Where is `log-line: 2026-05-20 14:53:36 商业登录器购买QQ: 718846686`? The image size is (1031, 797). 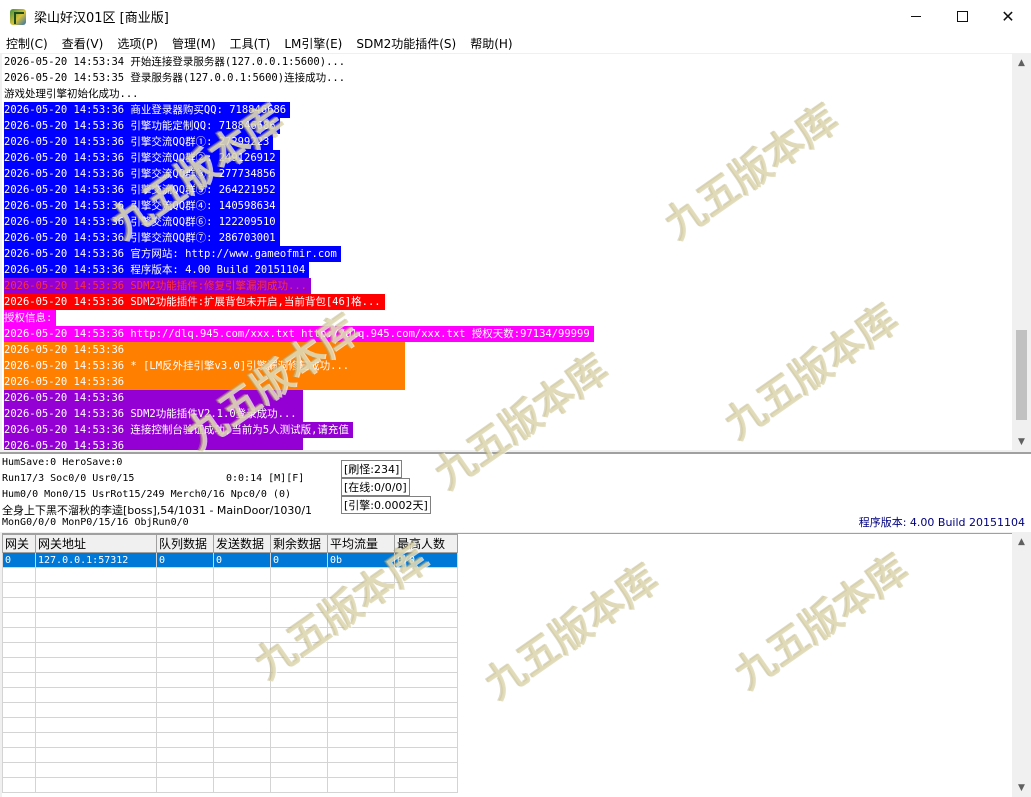 log-line: 2026-05-20 14:53:36 商业登录器购买QQ: 718846686 is located at coordinates (507, 110).